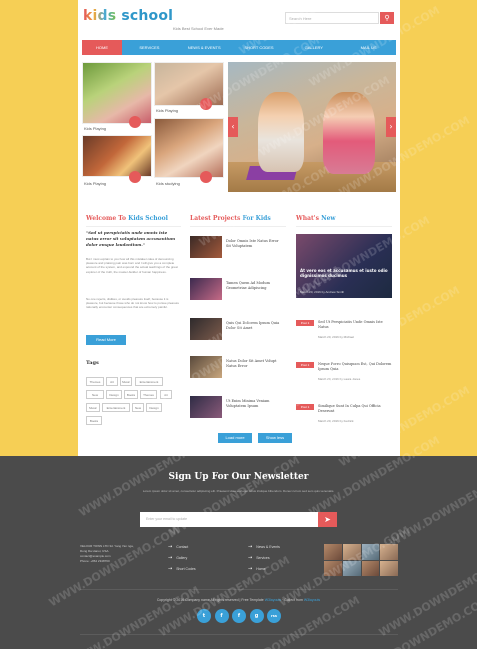  I want to click on site-logo: kids school, so click(128, 16).